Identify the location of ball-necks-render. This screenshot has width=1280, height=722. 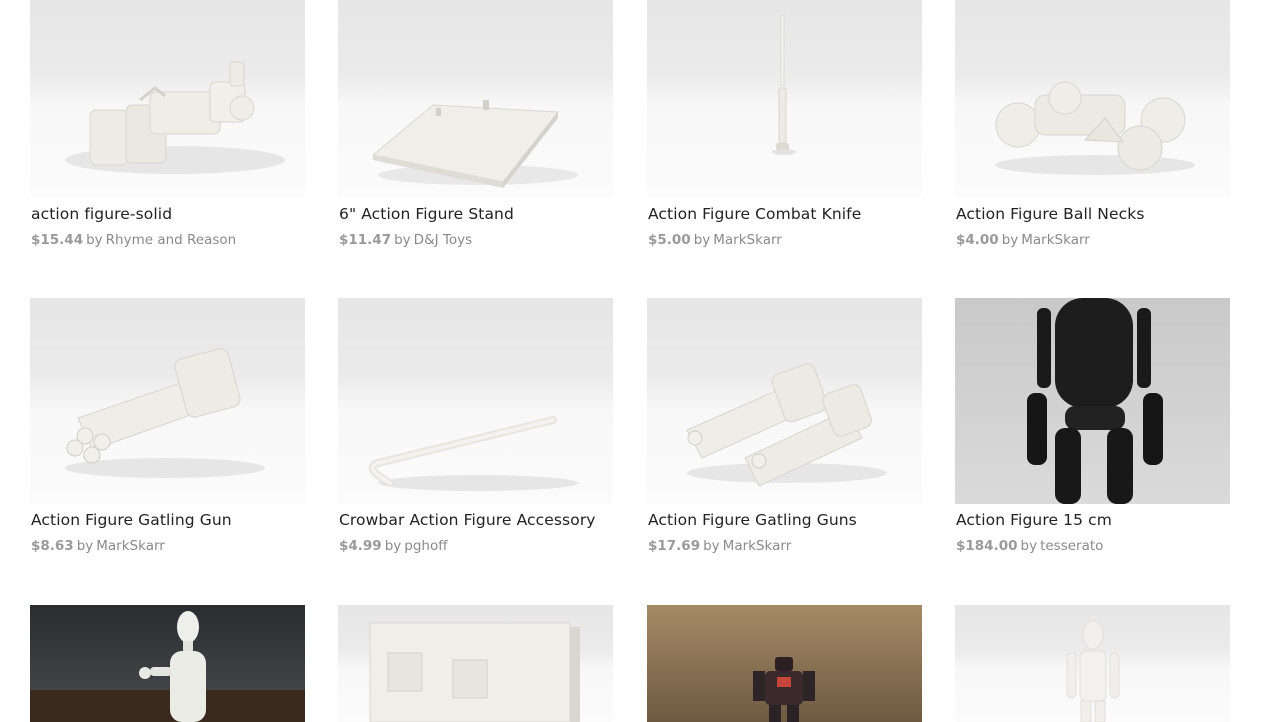
(1095, 128).